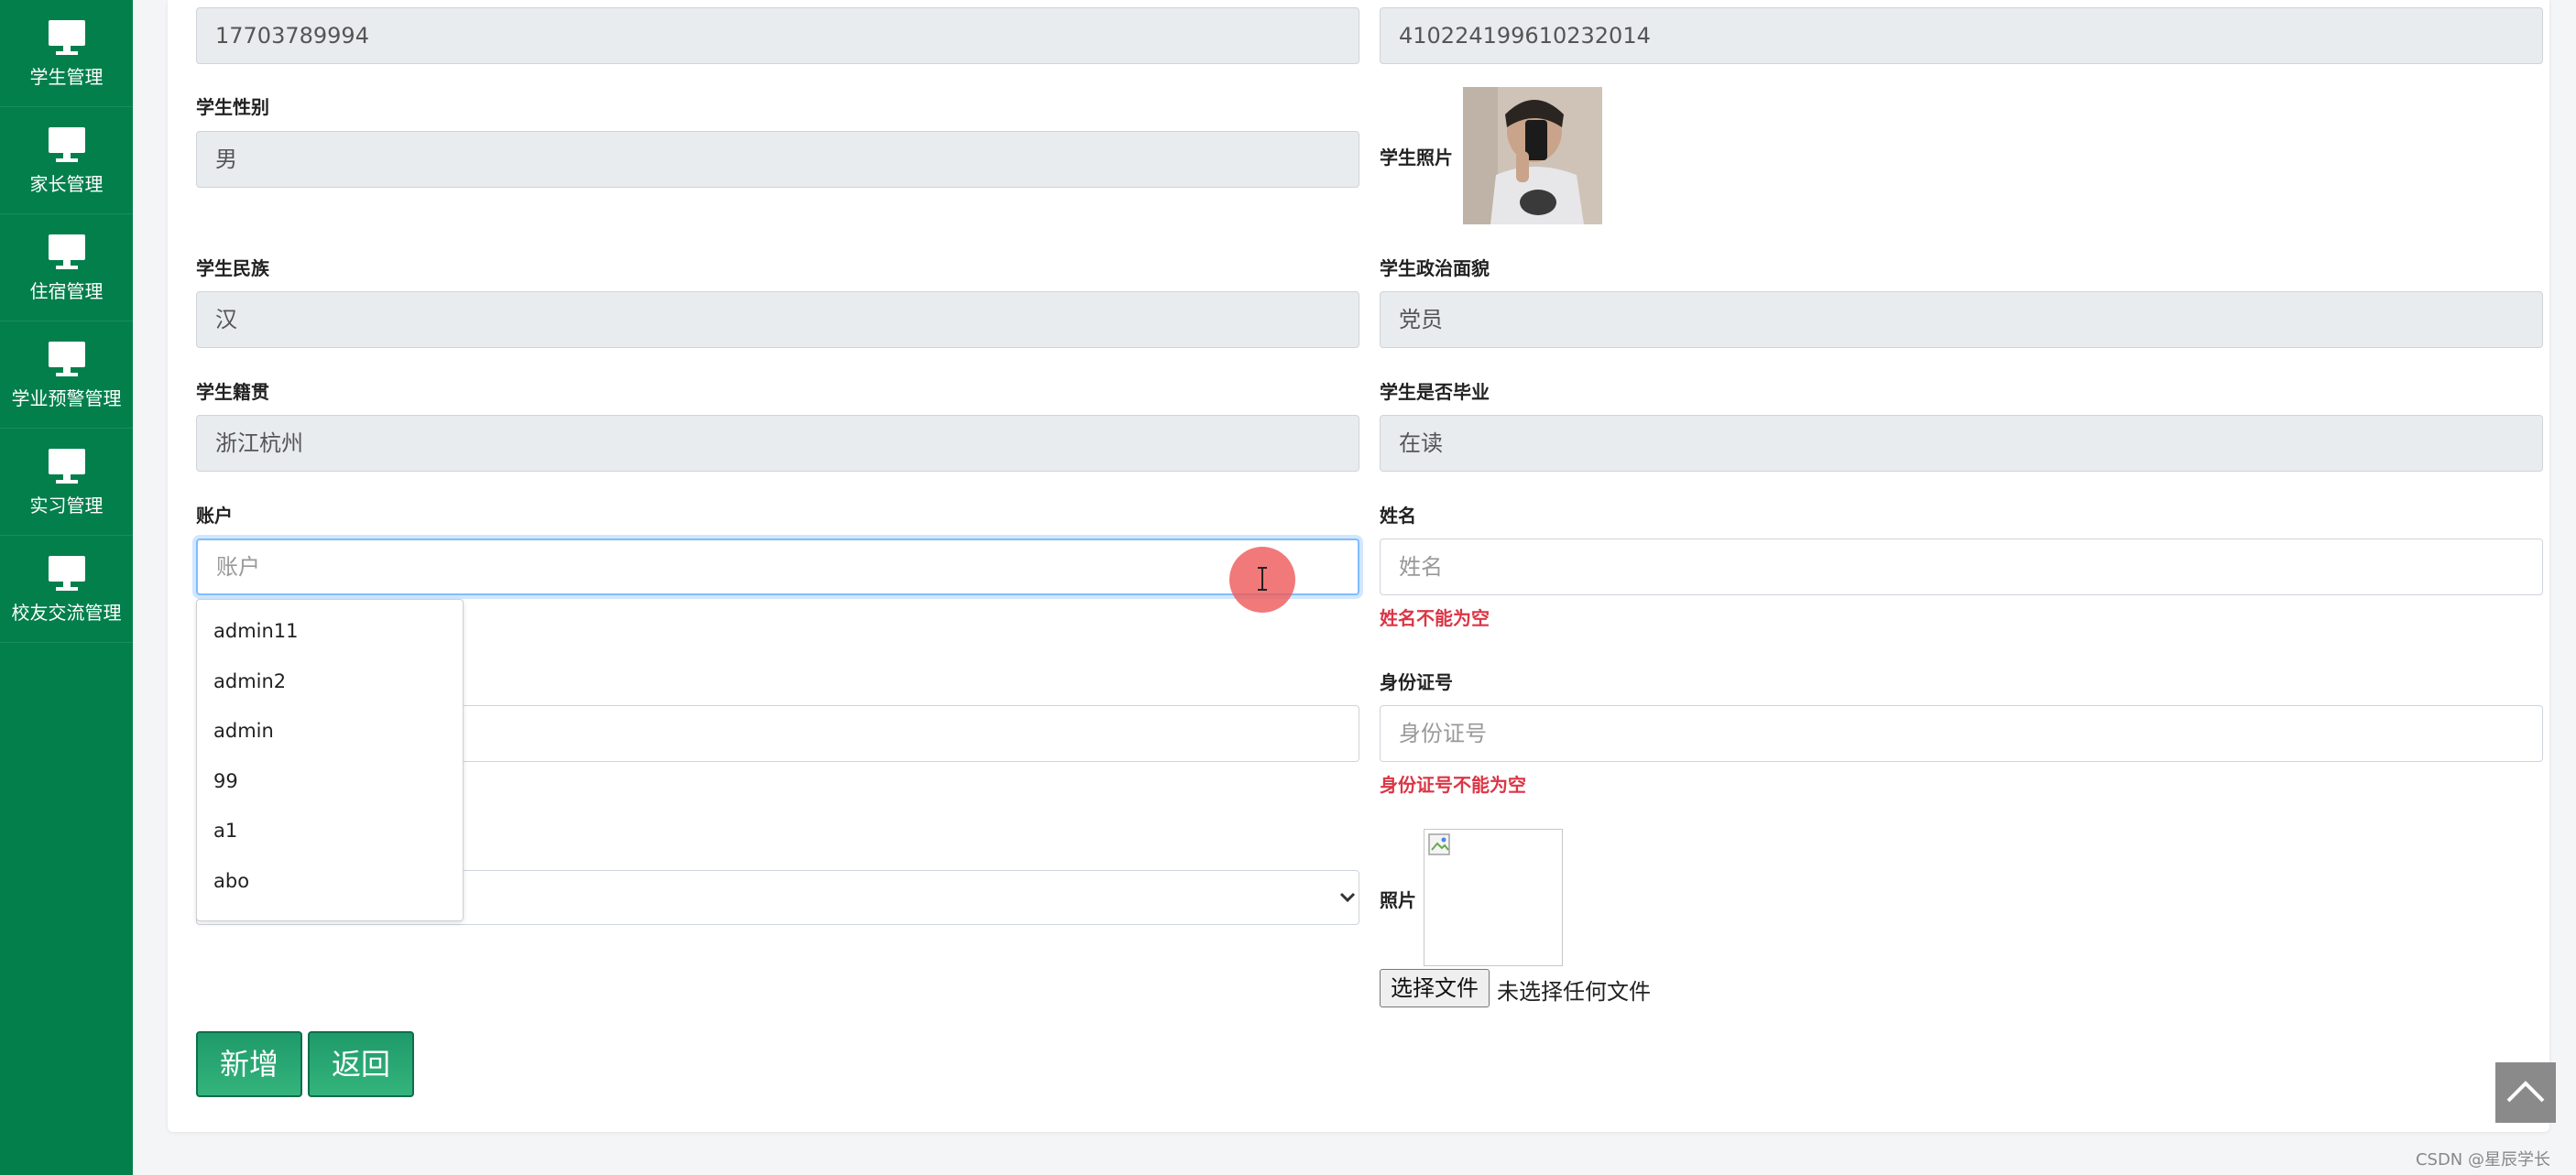 This screenshot has width=2576, height=1175. I want to click on autocomplete-option: admin11, so click(256, 631).